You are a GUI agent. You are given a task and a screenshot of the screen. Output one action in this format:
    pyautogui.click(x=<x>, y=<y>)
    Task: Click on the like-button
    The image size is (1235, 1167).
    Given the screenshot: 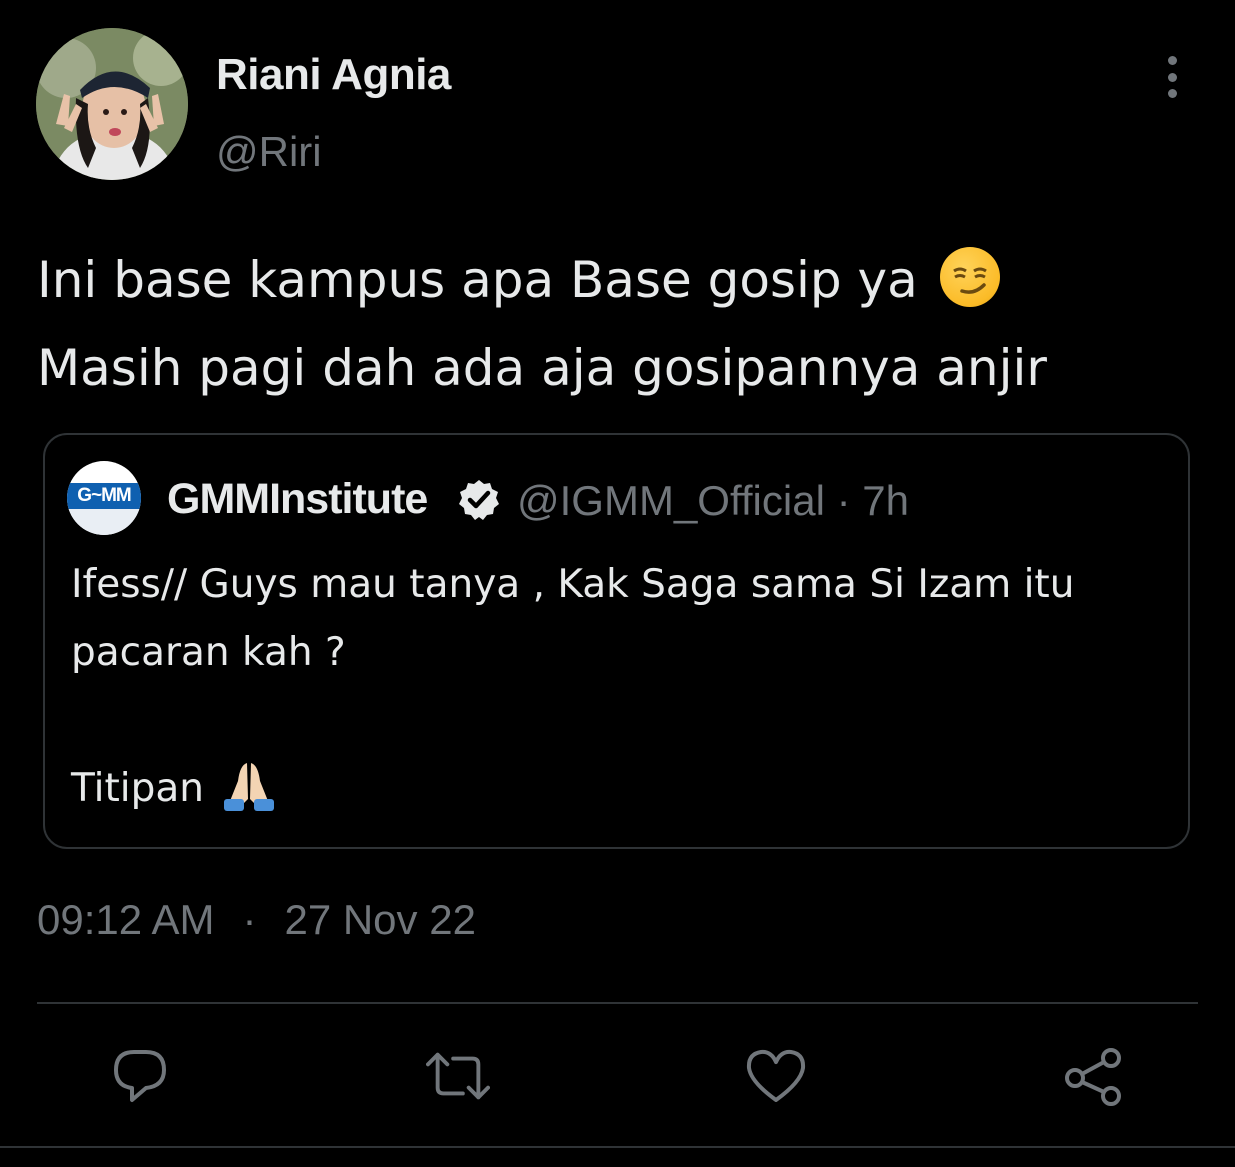 What is the action you would take?
    pyautogui.click(x=776, y=1076)
    